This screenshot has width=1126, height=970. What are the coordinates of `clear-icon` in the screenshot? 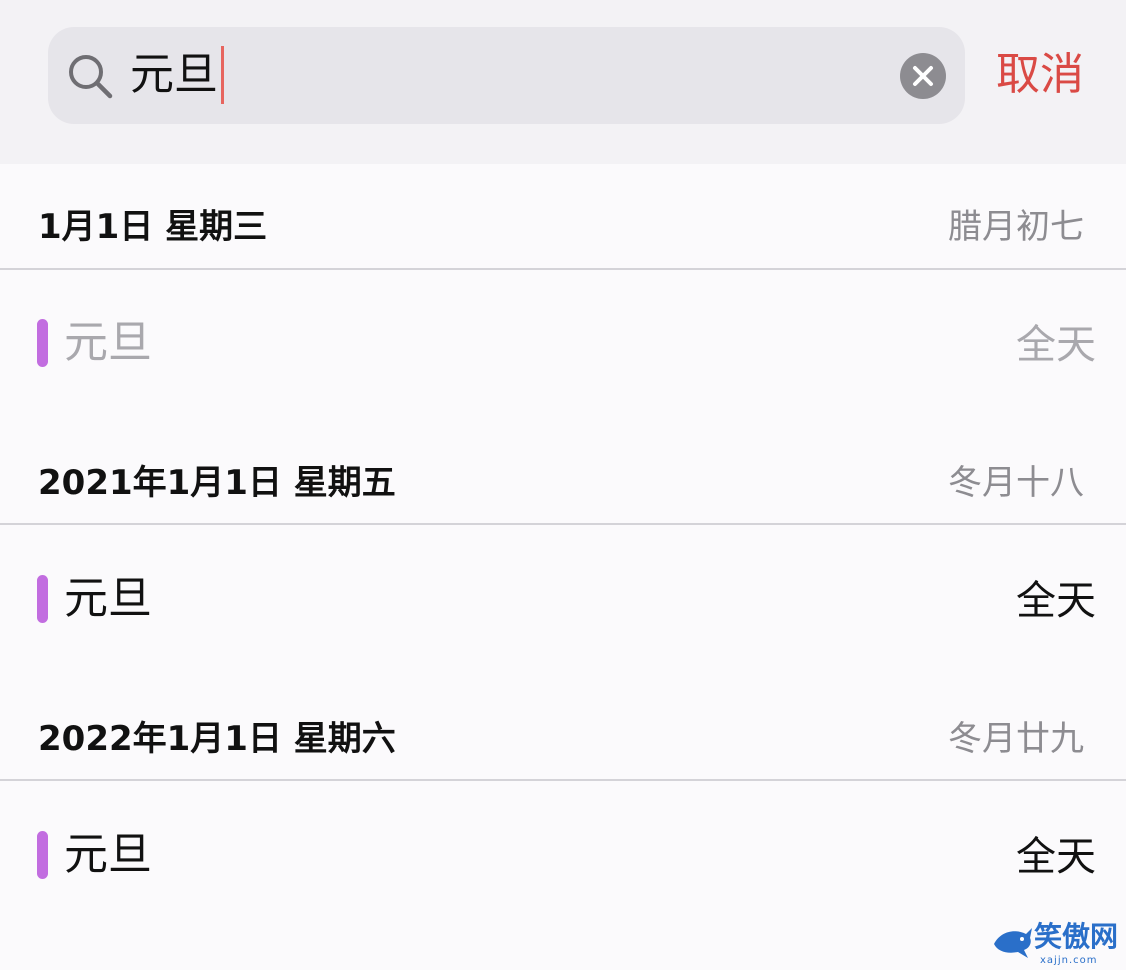 It's located at (923, 76).